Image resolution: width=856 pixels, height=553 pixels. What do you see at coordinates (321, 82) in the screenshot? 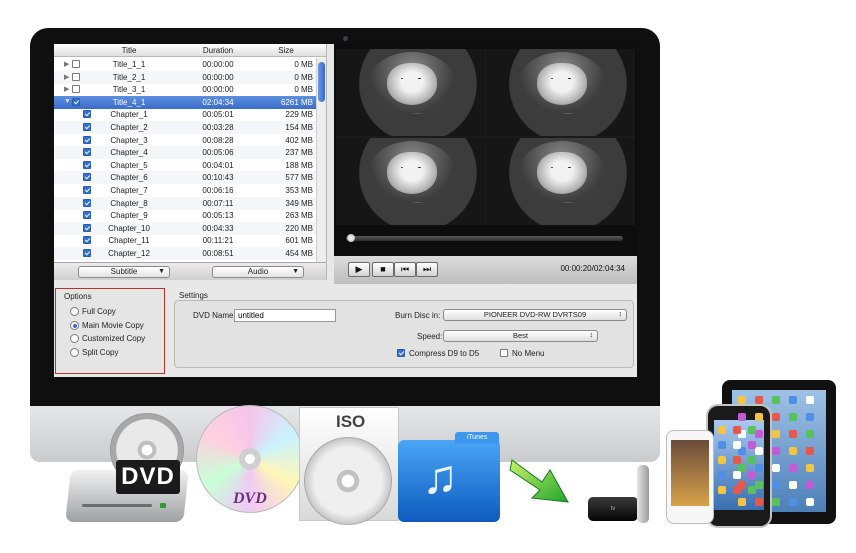
I see `list-scroll-thumb` at bounding box center [321, 82].